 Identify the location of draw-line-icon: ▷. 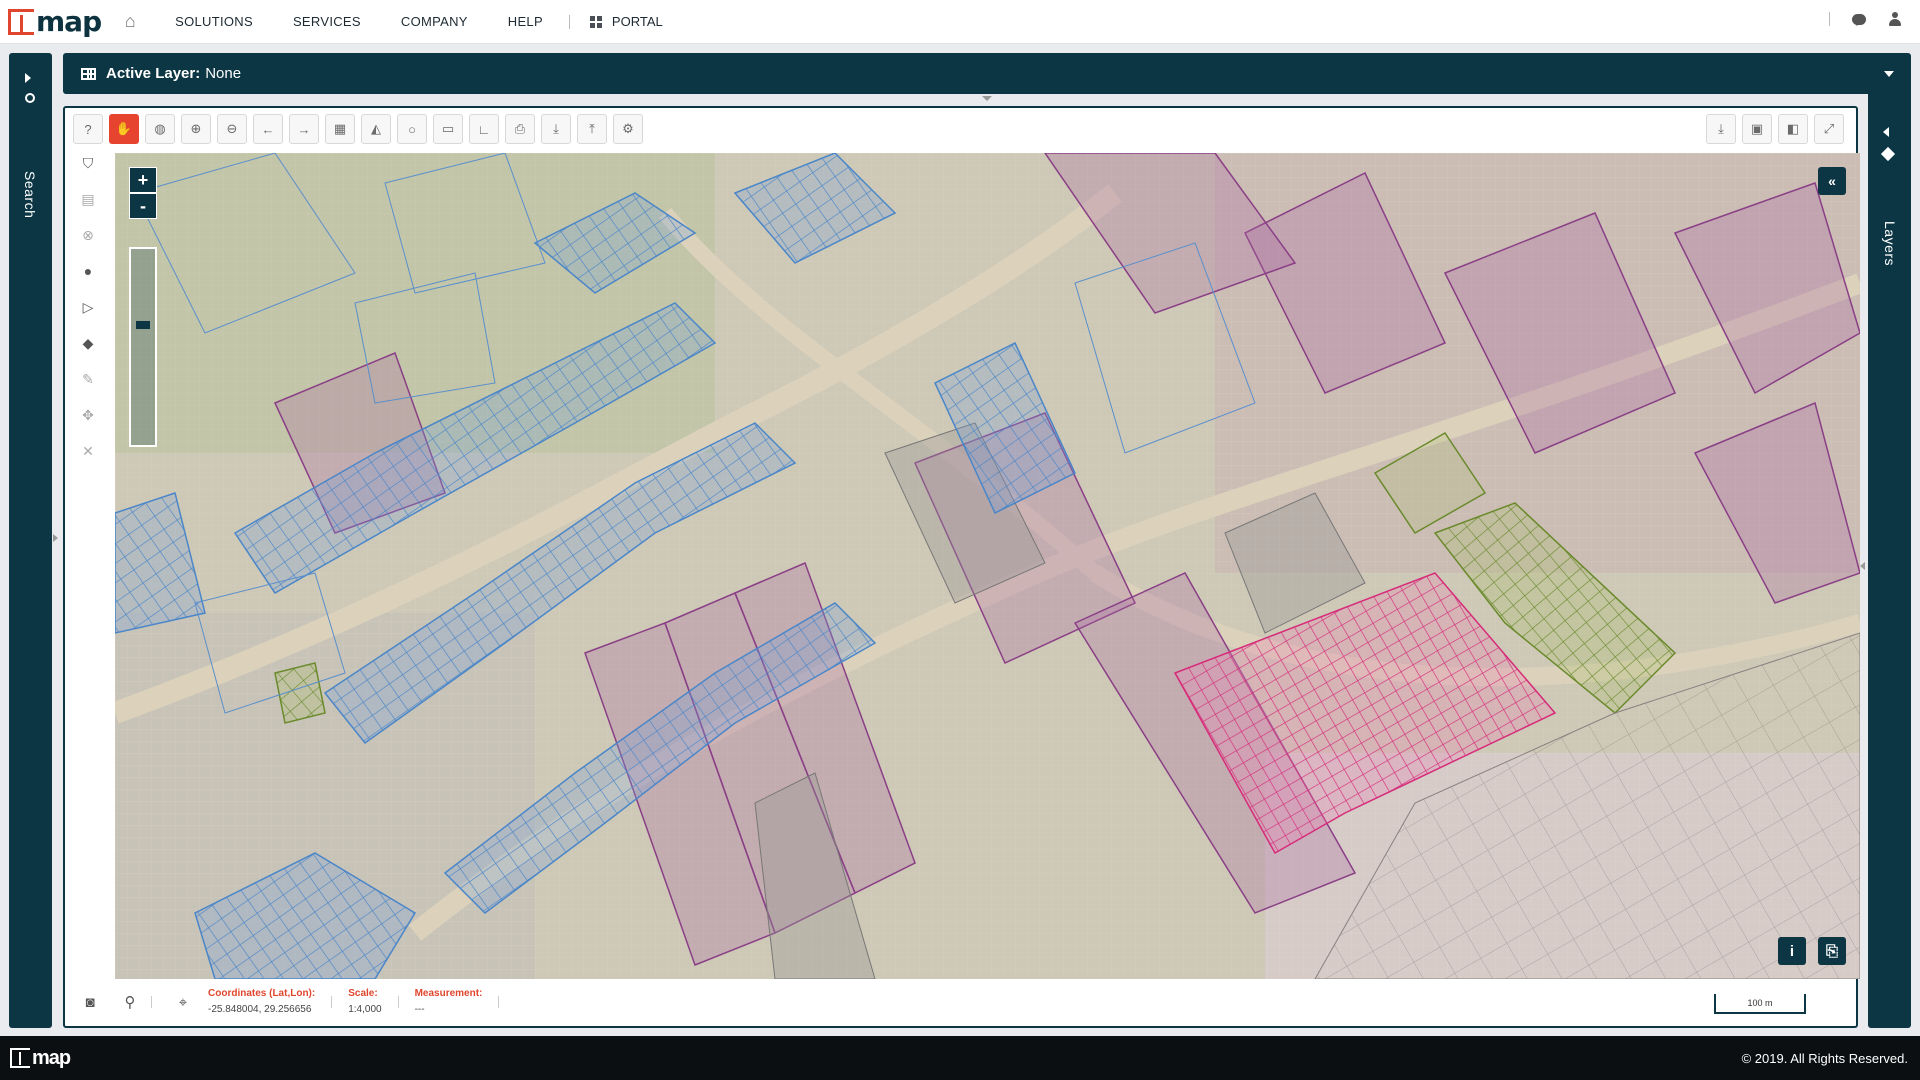
(88, 307).